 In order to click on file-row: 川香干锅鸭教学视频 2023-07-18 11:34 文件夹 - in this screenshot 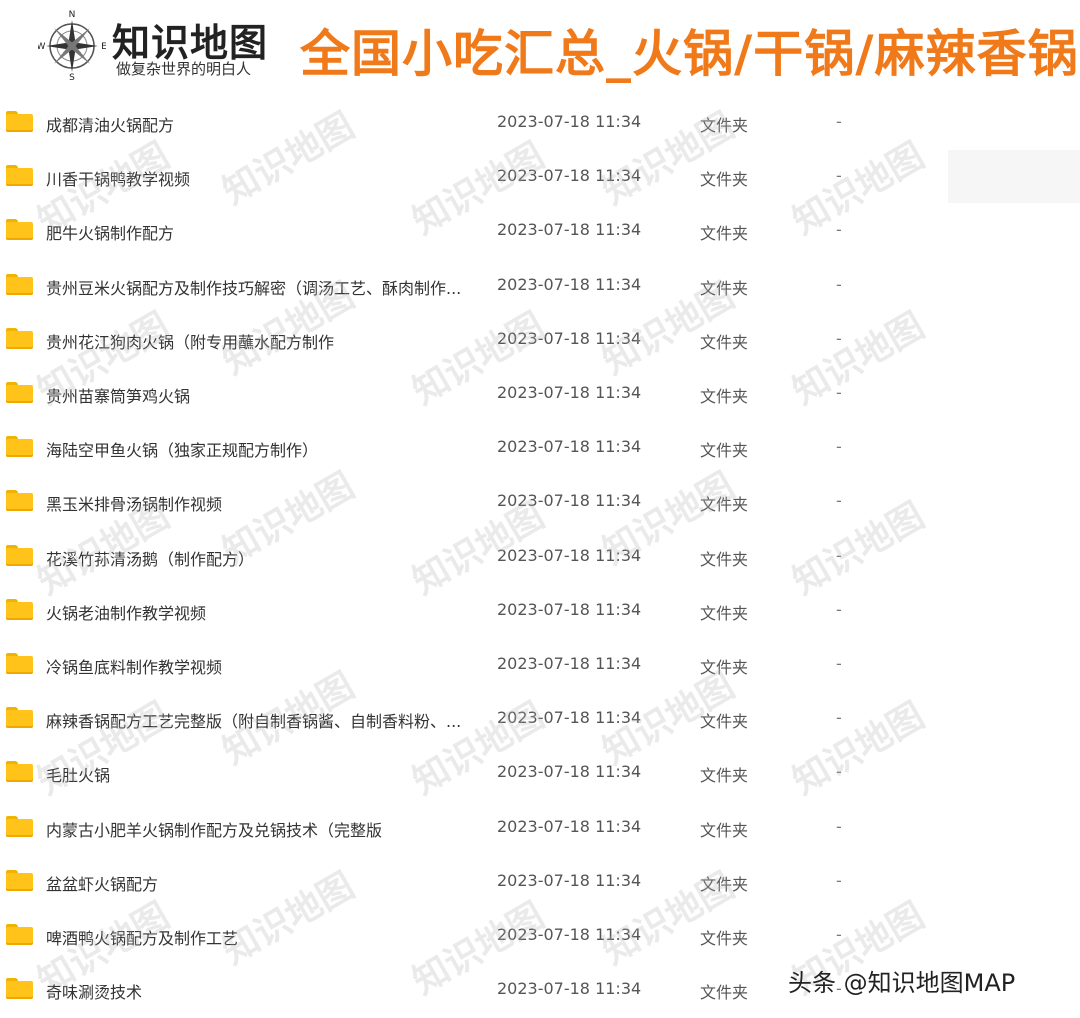, I will do `click(540, 177)`.